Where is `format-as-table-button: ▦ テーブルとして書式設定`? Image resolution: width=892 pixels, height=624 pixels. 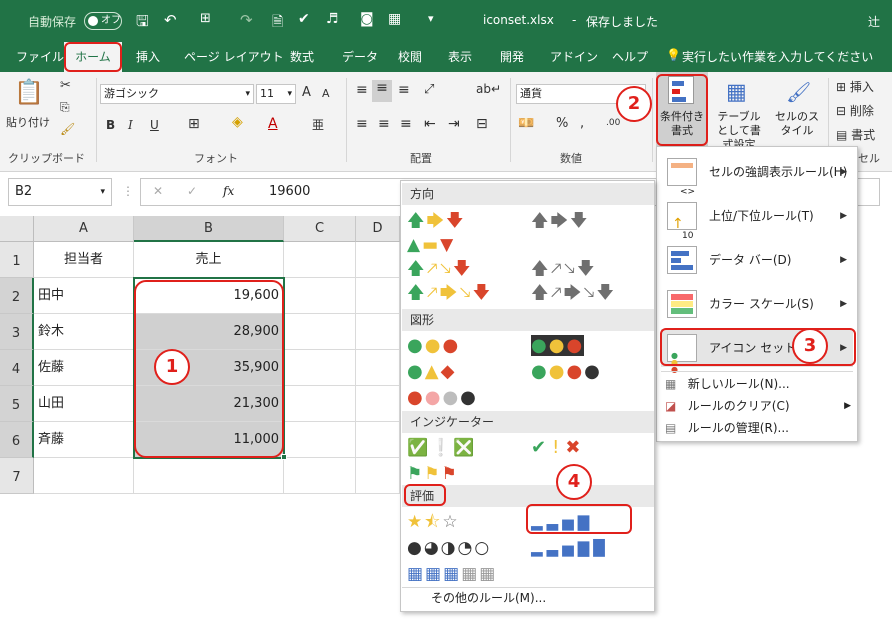
format-as-table-button: ▦ テーブルとして書式設定 is located at coordinates (739, 113).